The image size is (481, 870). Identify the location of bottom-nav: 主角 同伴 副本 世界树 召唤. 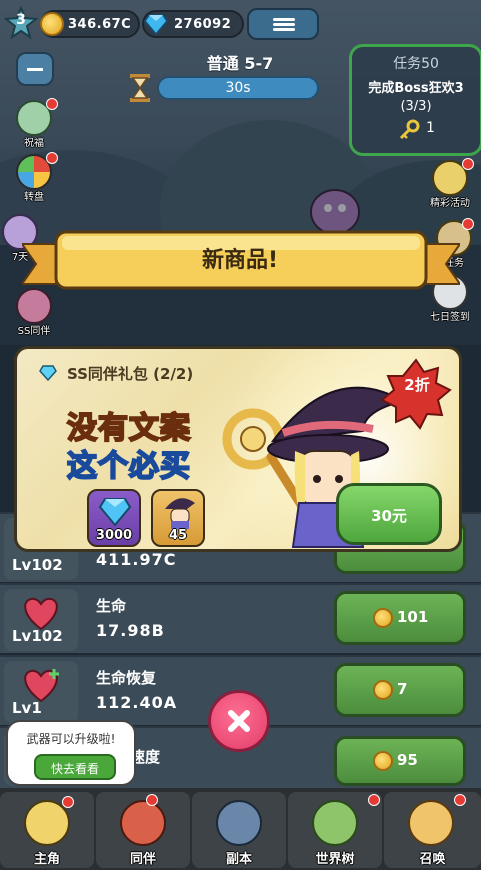
(240, 829).